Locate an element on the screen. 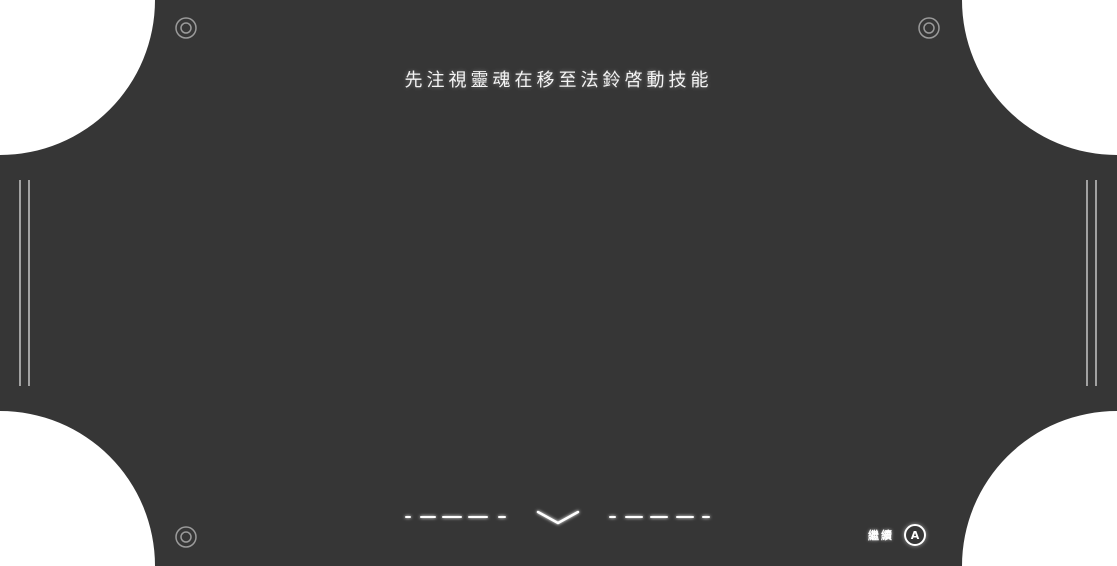  tutorial-message: 先注視靈魂在移至法鈴啓動技能 is located at coordinates (558, 80).